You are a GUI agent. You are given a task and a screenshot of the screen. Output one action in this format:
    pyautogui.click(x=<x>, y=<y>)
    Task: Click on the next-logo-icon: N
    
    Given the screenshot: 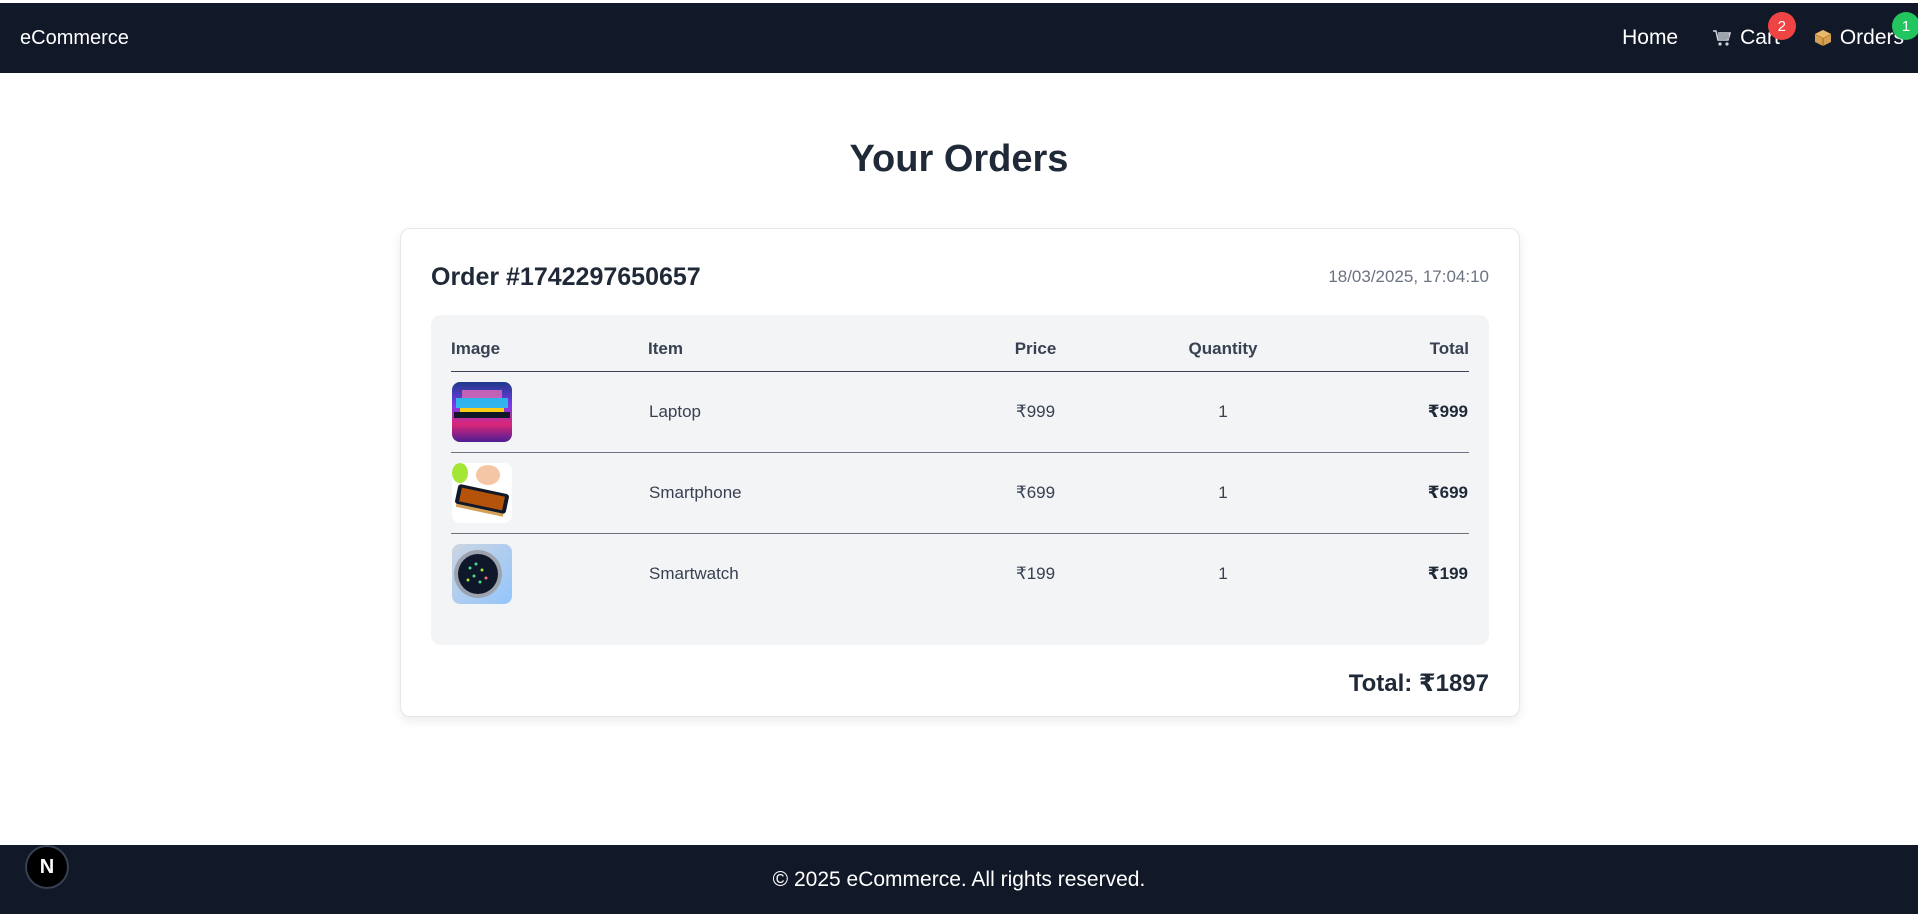 What is the action you would take?
    pyautogui.click(x=47, y=866)
    